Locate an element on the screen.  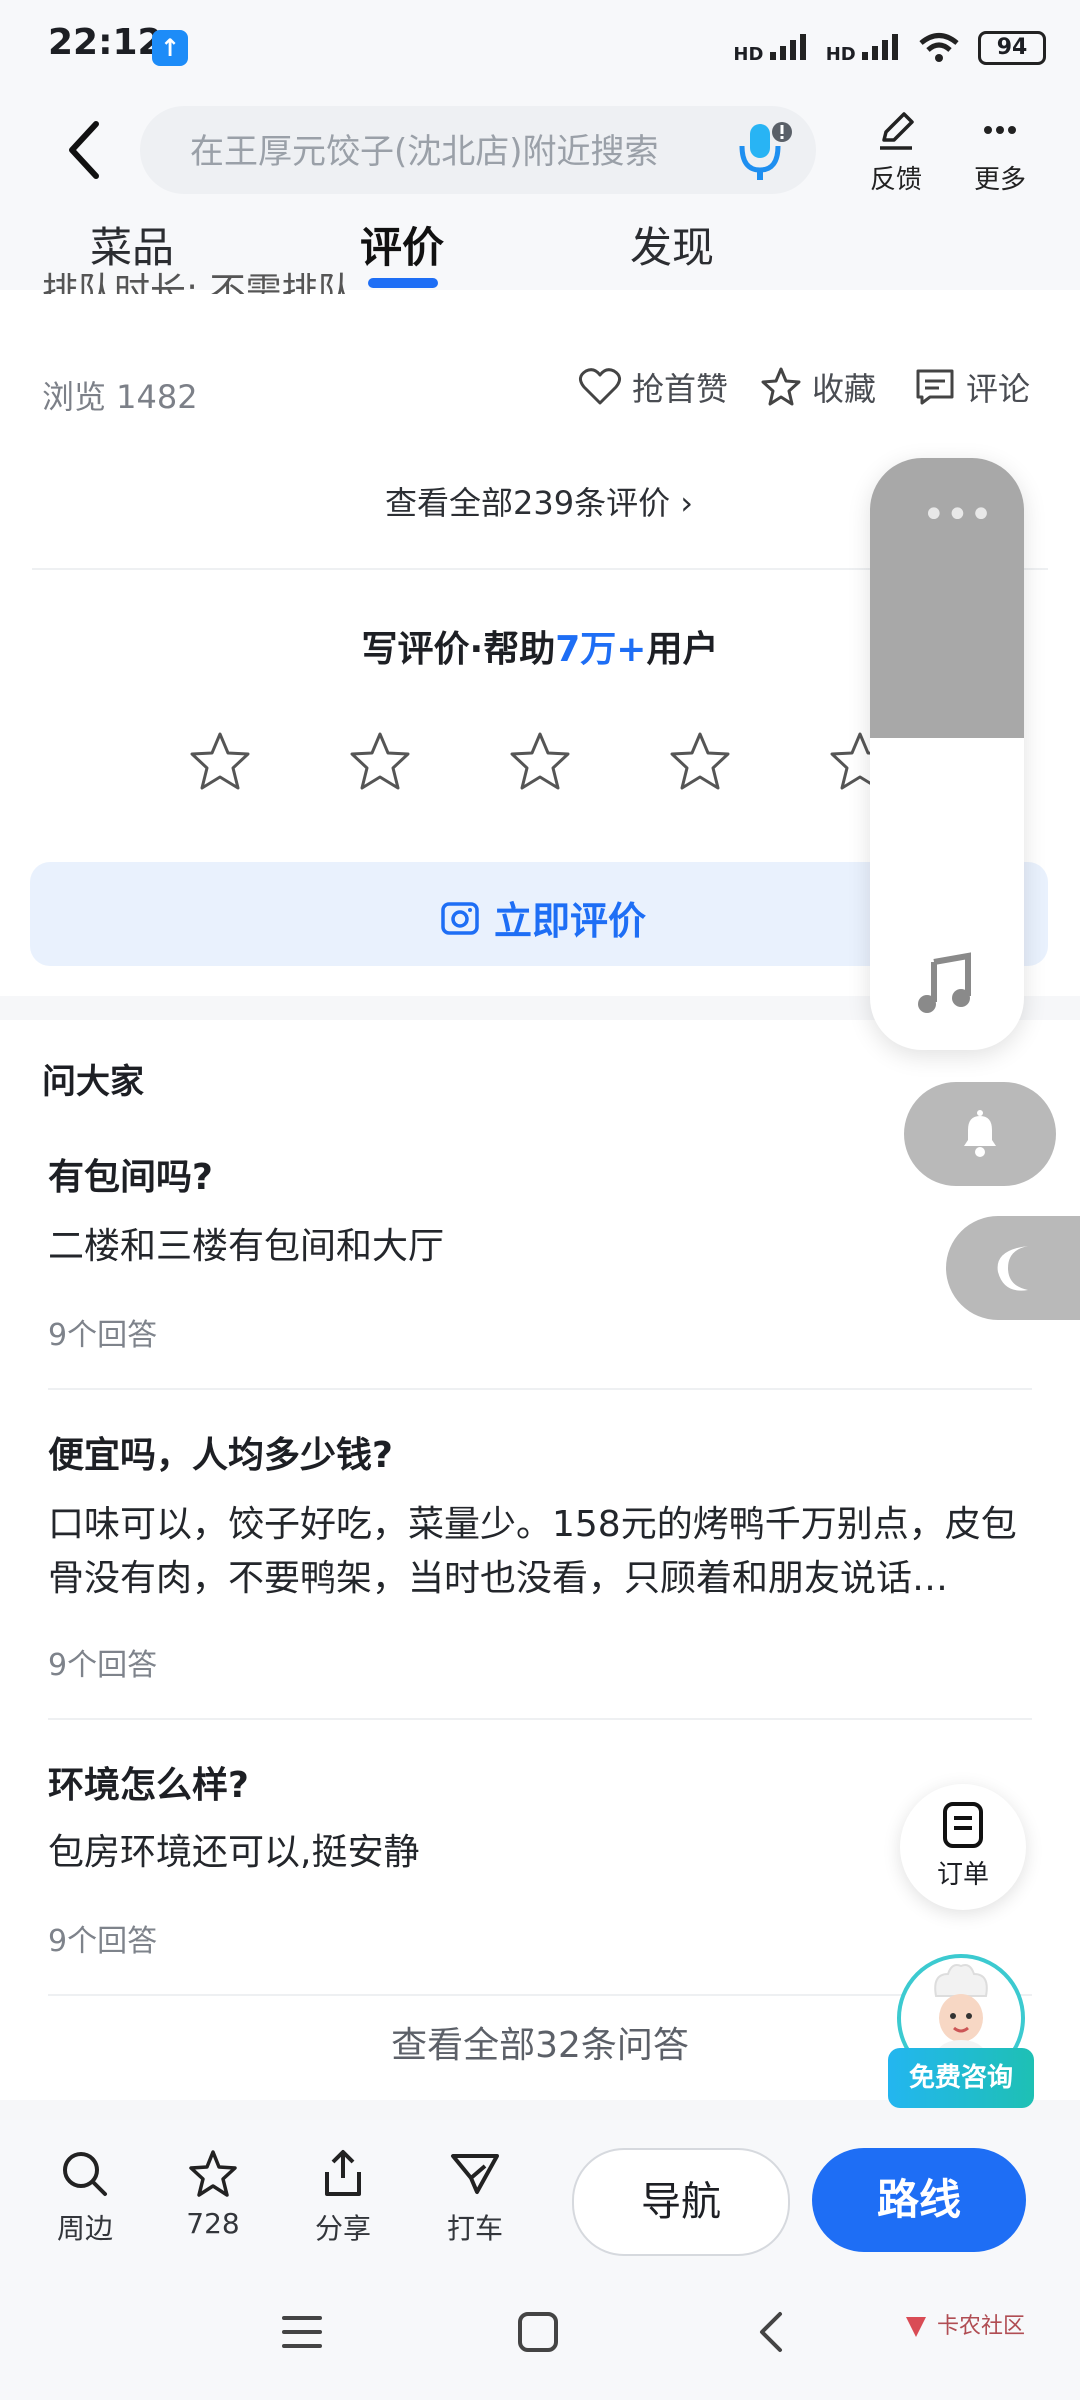
edit-pen-icon is located at coordinates (897, 131).